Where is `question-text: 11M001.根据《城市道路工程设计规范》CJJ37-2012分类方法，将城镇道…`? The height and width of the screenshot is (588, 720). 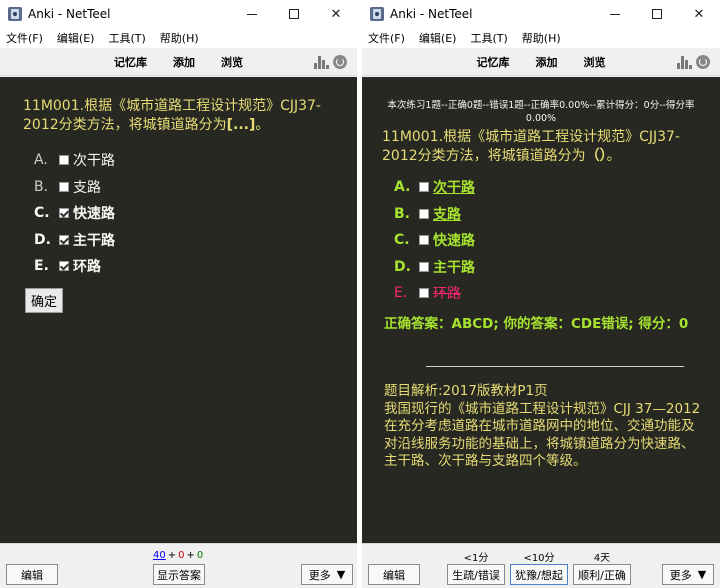
question-text: 11M001.根据《城市道路工程设计规范》CJJ37-2012分类方法，将城镇道… is located at coordinates (544, 147).